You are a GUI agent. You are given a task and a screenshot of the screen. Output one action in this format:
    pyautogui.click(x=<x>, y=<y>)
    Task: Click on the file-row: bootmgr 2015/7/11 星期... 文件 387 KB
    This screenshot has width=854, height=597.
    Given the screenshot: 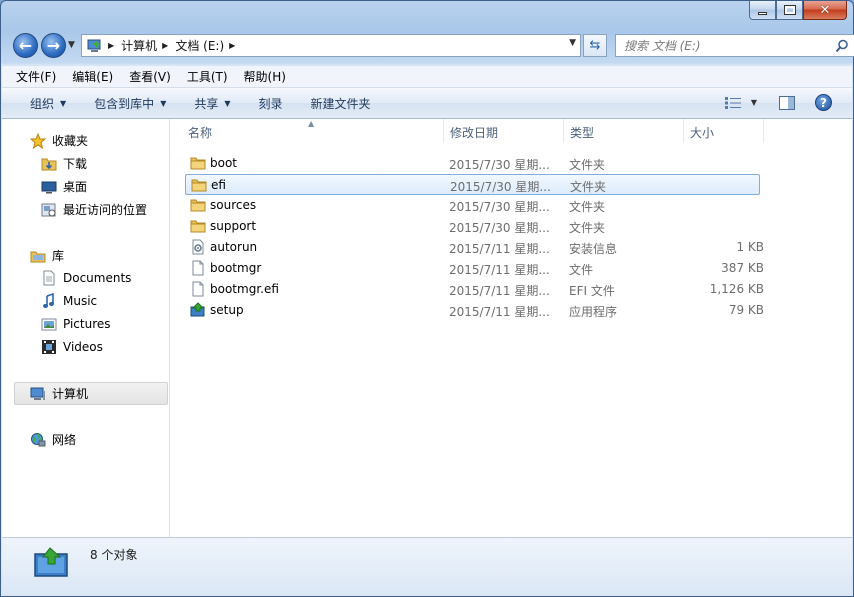 What is the action you would take?
    pyautogui.click(x=474, y=268)
    